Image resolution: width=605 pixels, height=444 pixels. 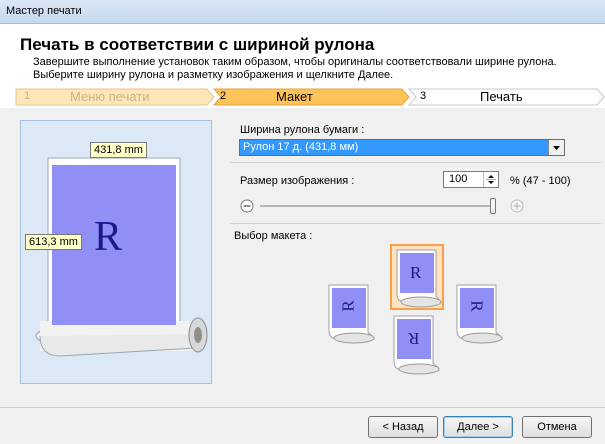 I want to click on image-size-slider, so click(x=378, y=206).